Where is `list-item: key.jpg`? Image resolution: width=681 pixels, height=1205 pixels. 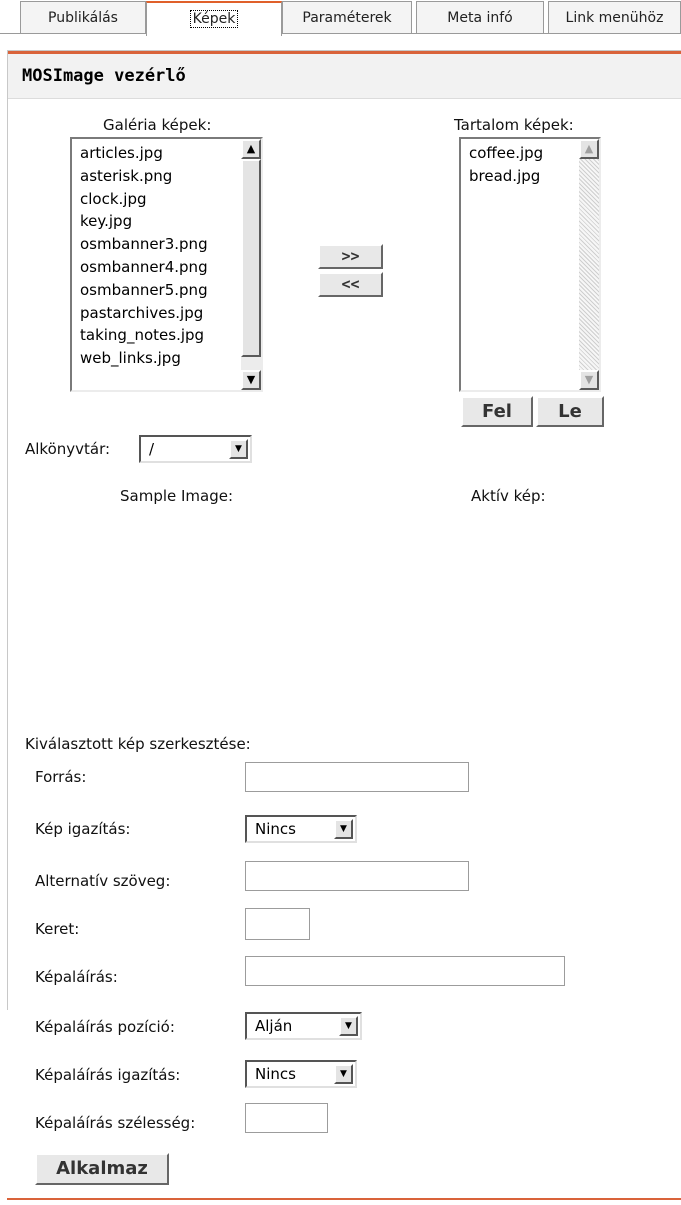
list-item: key.jpg is located at coordinates (144, 221).